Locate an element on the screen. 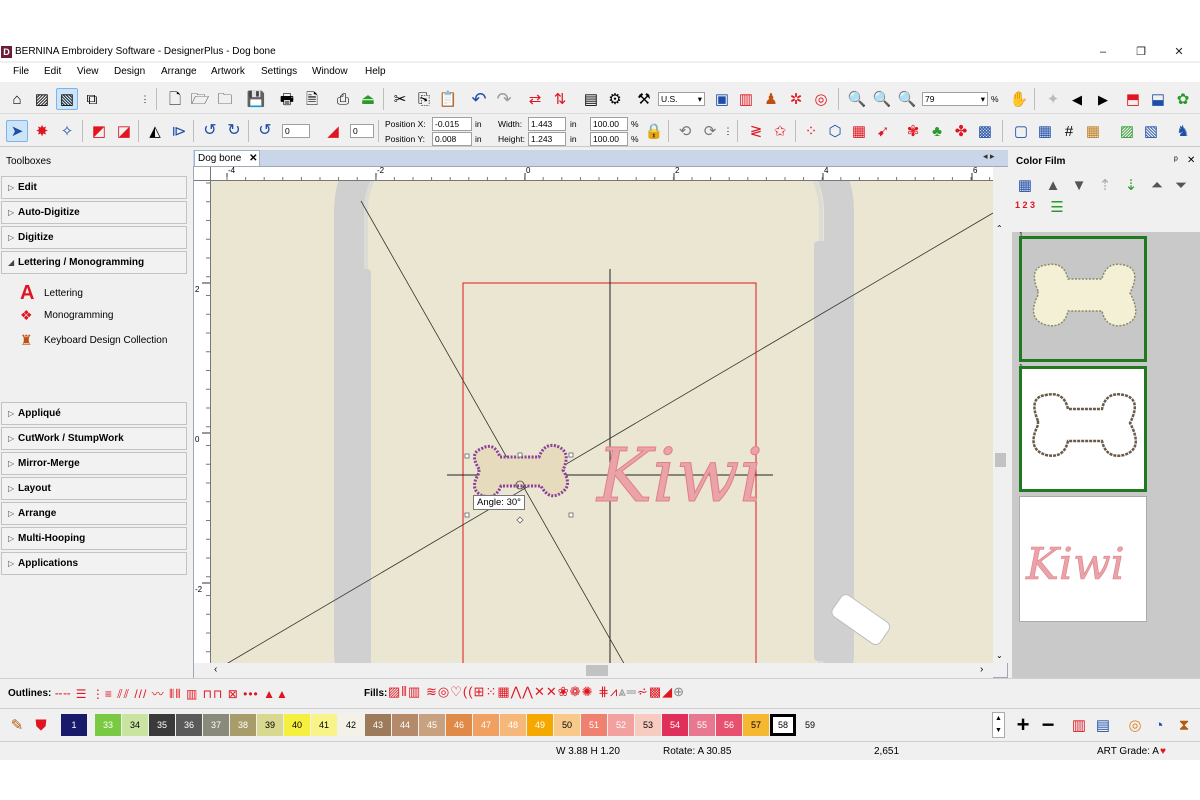 This screenshot has height=800, width=1200. fancy-fill-icon: ✺ is located at coordinates (588, 691).